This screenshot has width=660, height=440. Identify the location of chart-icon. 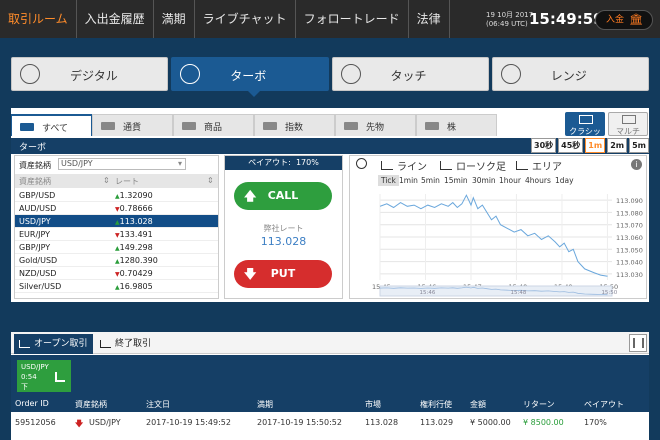
(105, 344).